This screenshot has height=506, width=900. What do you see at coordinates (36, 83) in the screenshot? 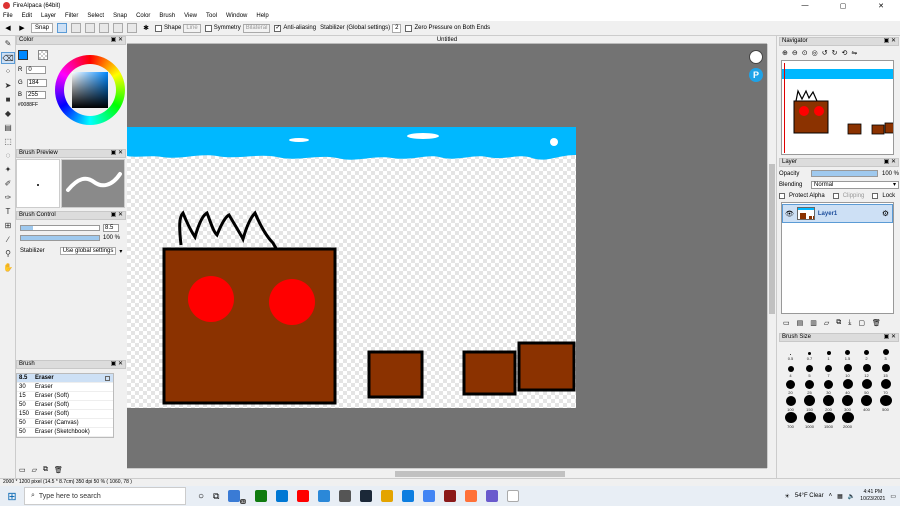
I see `green-value: 184` at bounding box center [36, 83].